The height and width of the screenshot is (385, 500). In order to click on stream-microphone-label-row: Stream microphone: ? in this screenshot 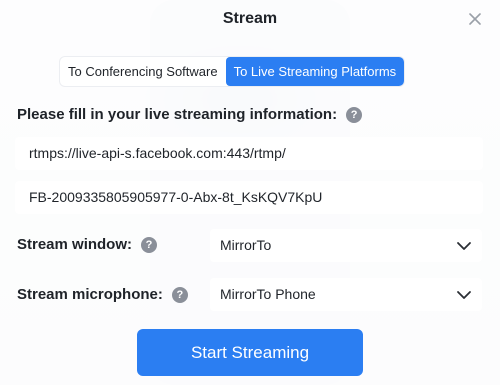, I will do `click(102, 294)`.